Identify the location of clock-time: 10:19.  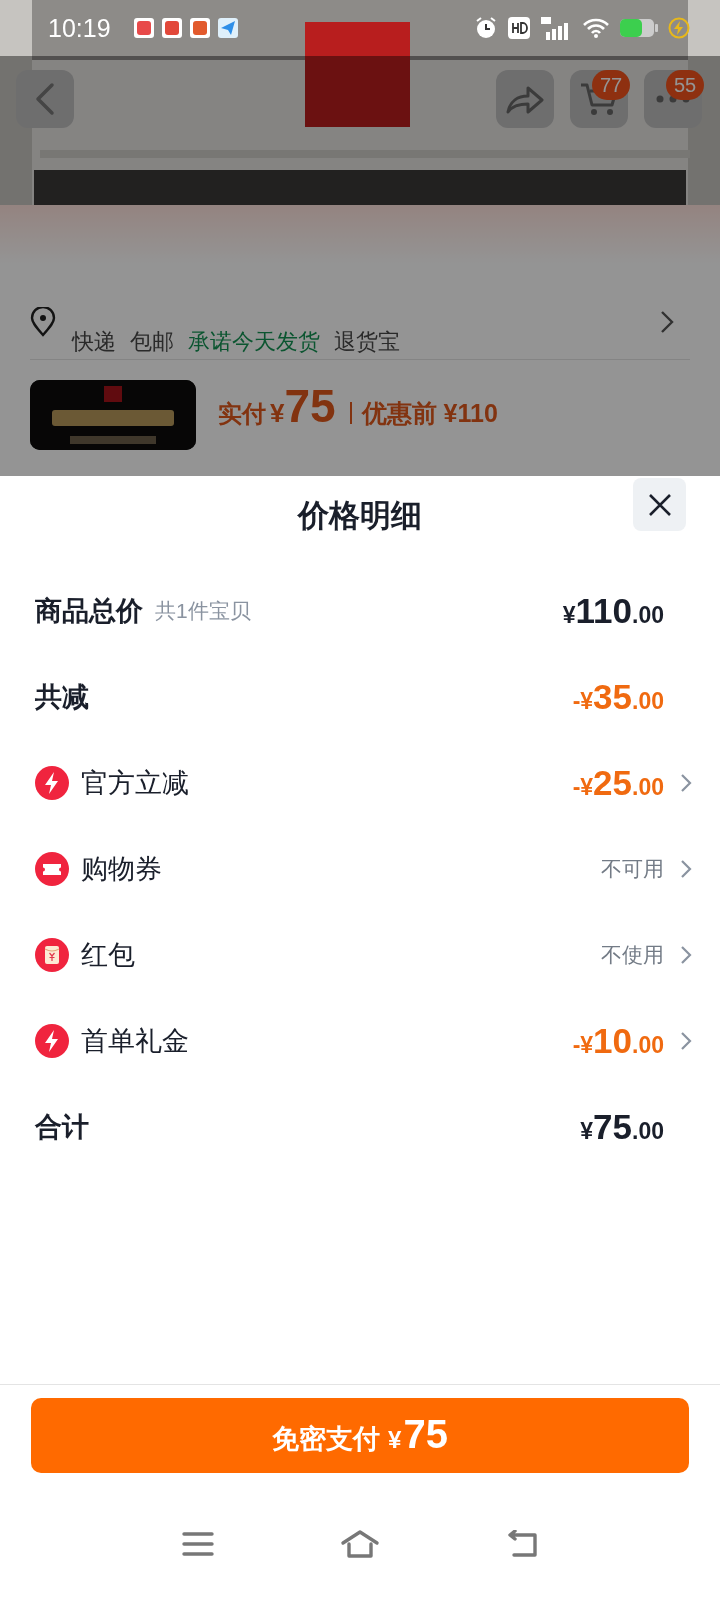
(80, 28).